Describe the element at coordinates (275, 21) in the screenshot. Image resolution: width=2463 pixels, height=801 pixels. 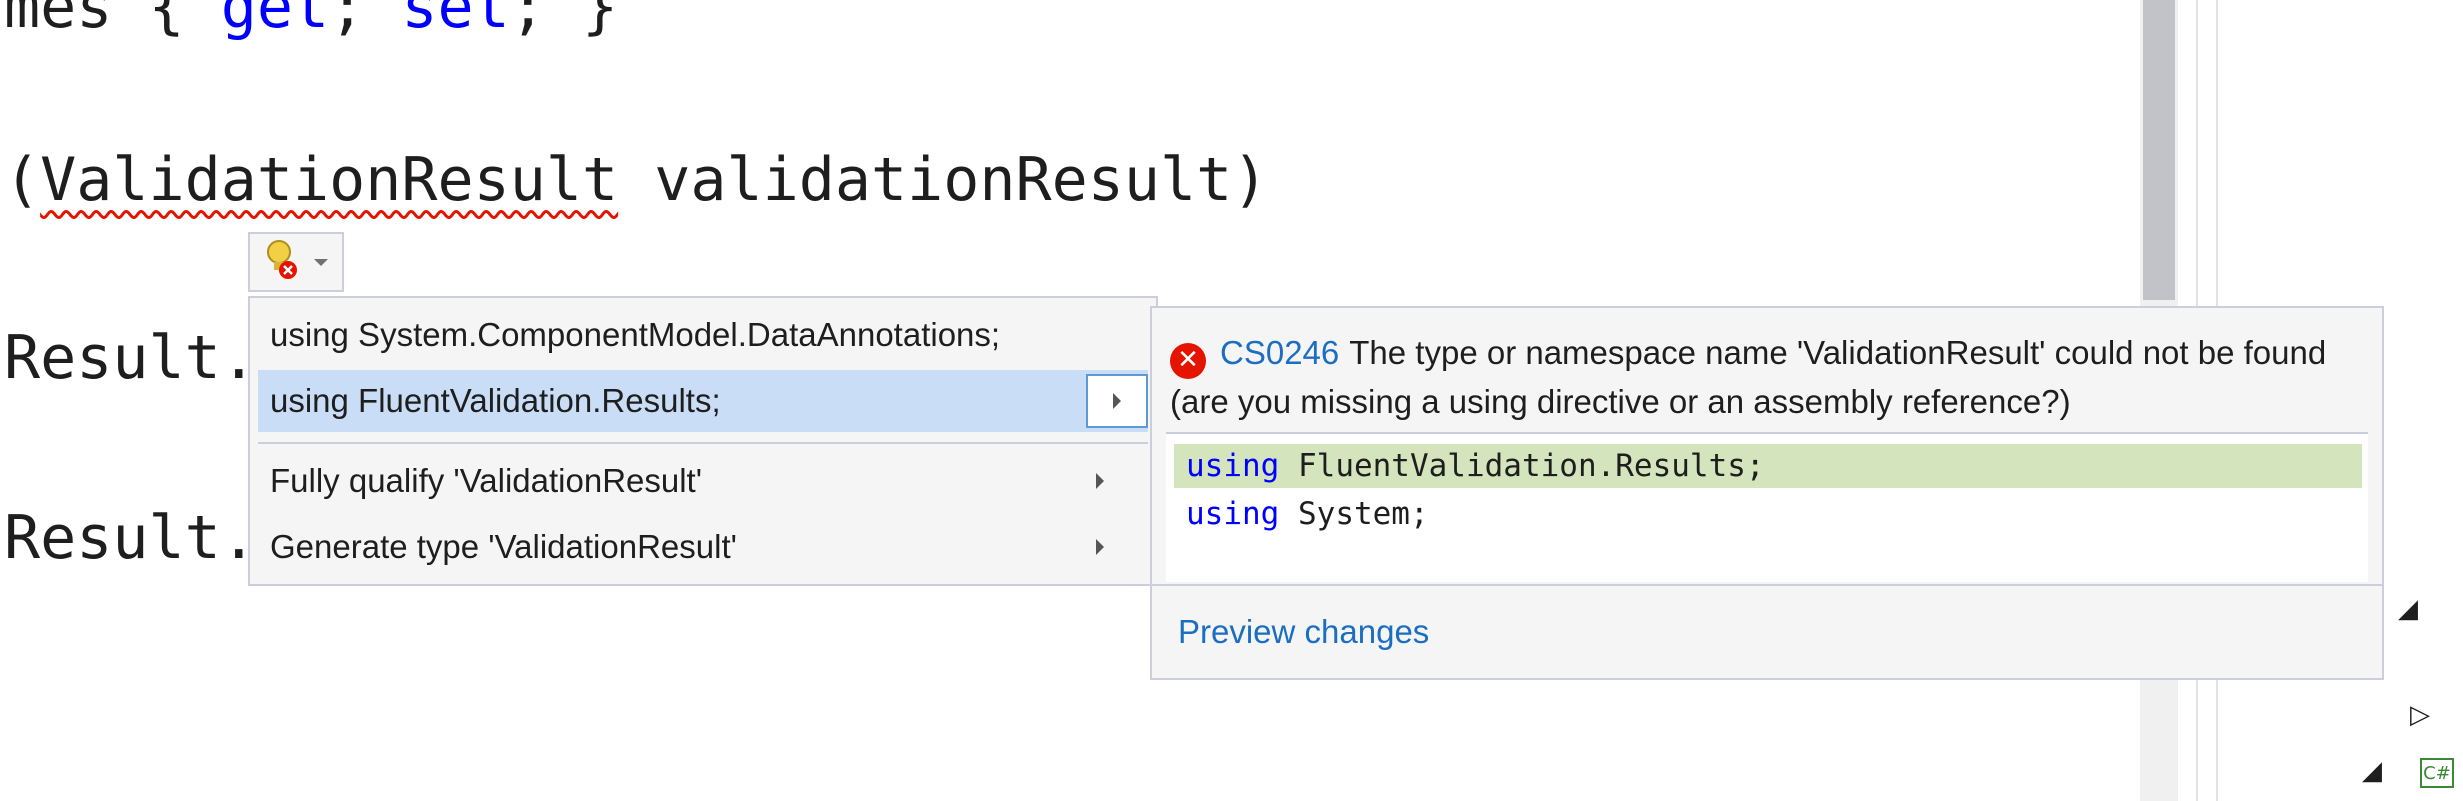
I see `keyword-get: get` at that location.